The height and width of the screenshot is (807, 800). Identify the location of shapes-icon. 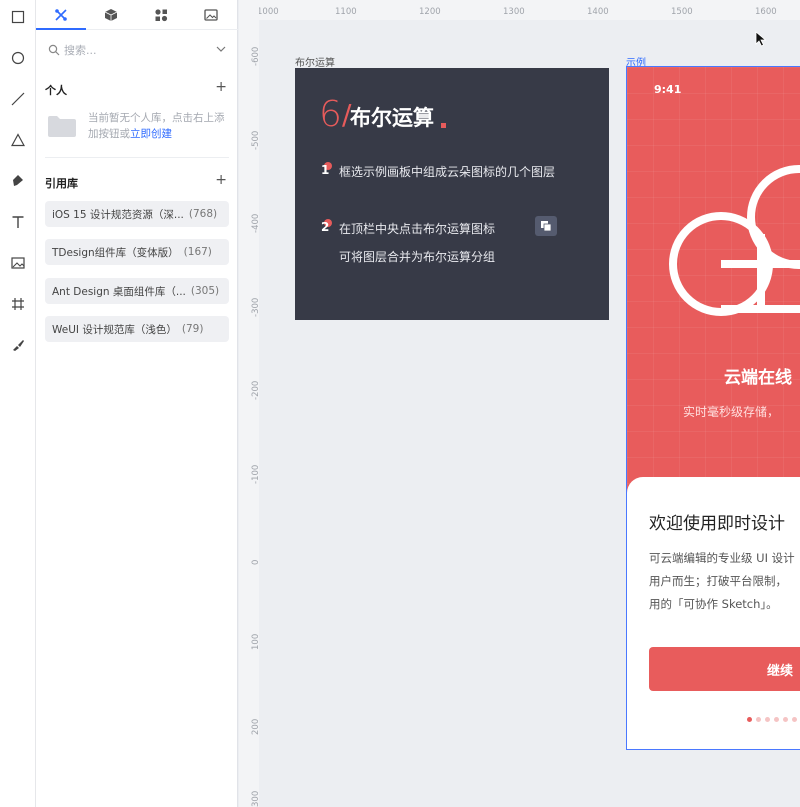
(161, 15).